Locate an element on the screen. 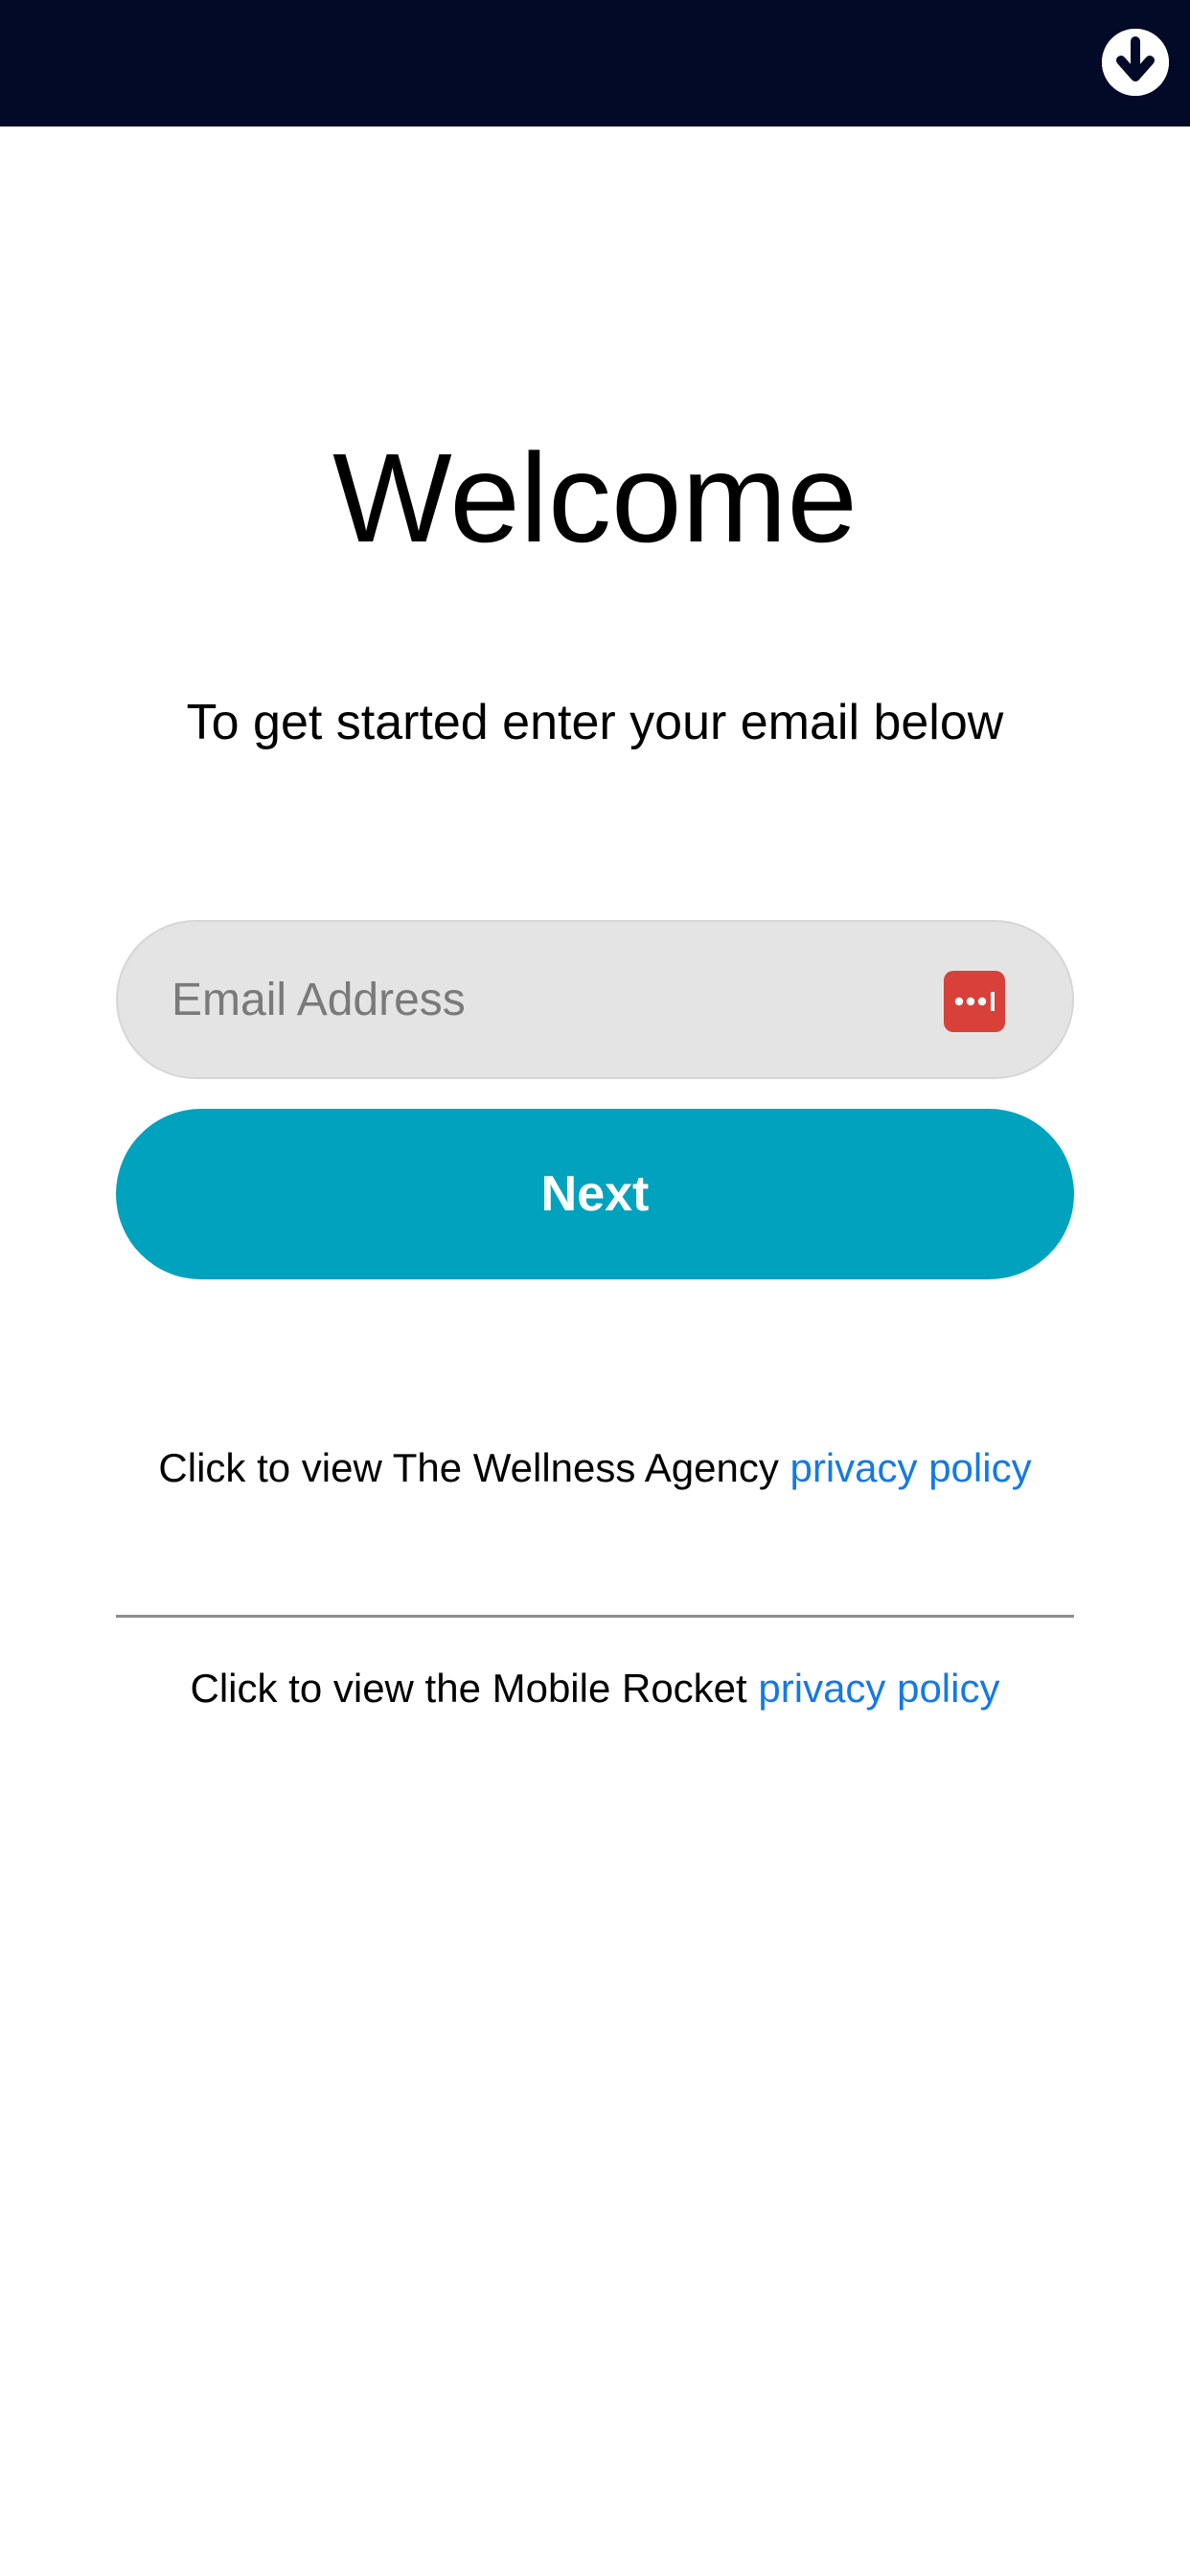 The height and width of the screenshot is (2576, 1190). mobile-rocket-policy-text: Click to view the Mobile Rocket is located at coordinates (475, 1688).